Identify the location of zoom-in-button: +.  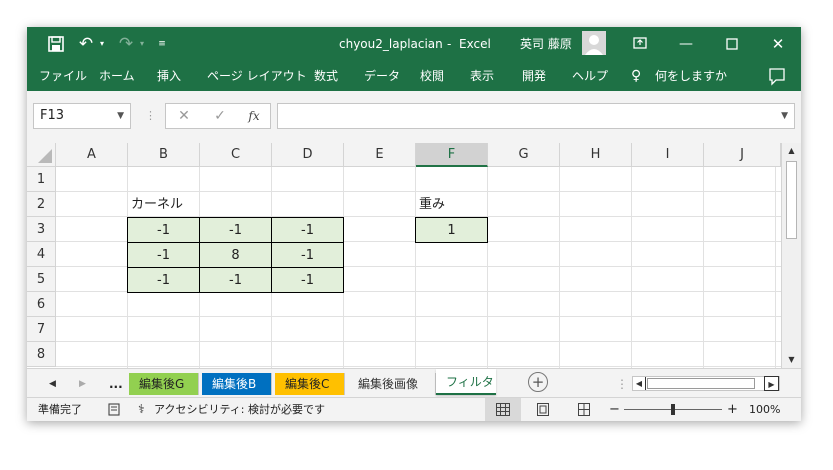
(732, 409).